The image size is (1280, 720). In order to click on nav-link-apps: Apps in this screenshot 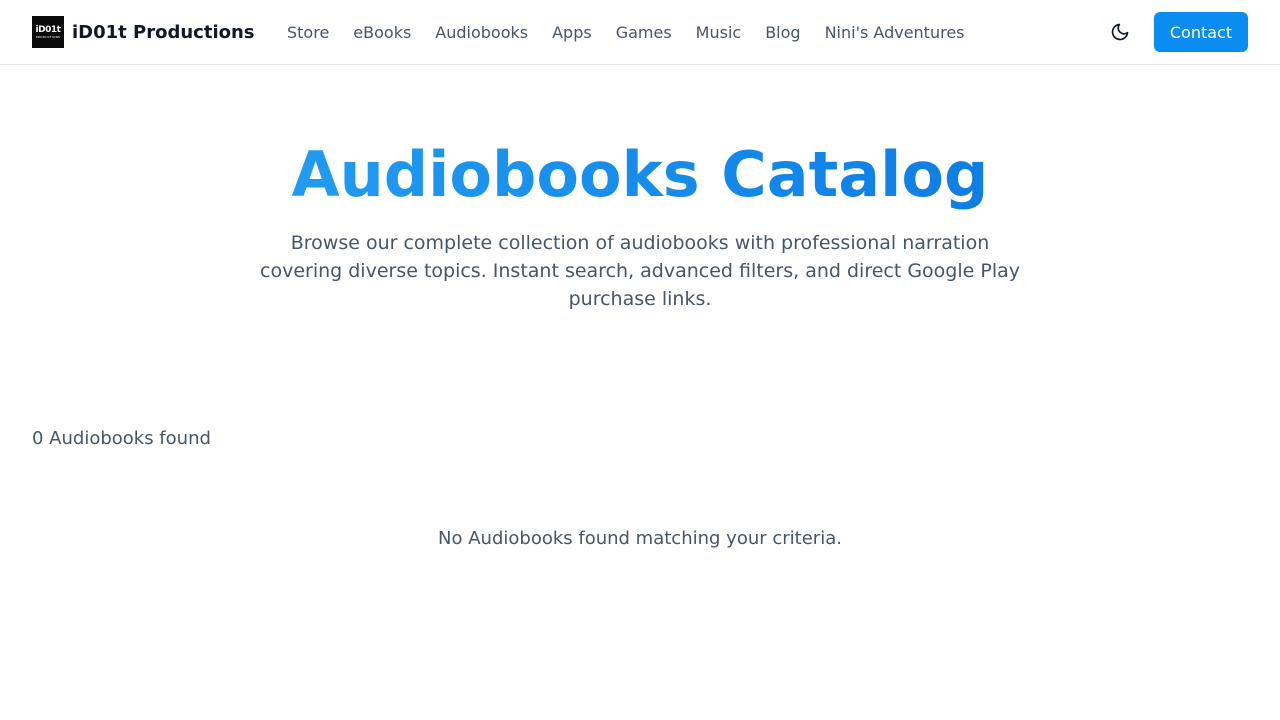, I will do `click(572, 32)`.